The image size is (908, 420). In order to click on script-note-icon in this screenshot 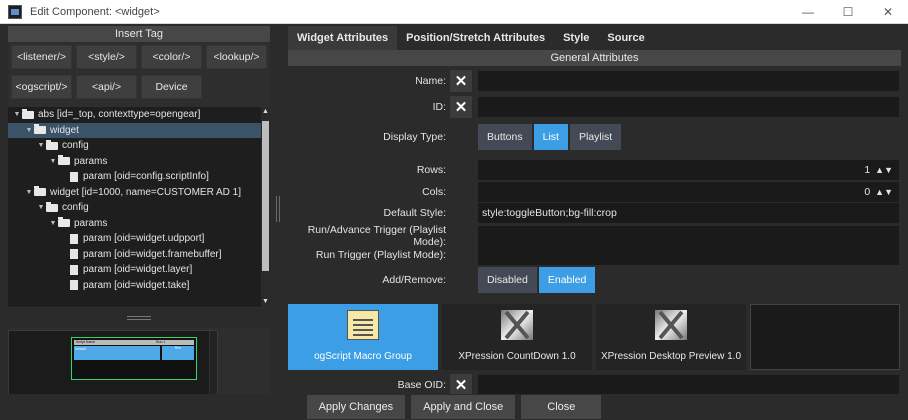, I will do `click(363, 325)`.